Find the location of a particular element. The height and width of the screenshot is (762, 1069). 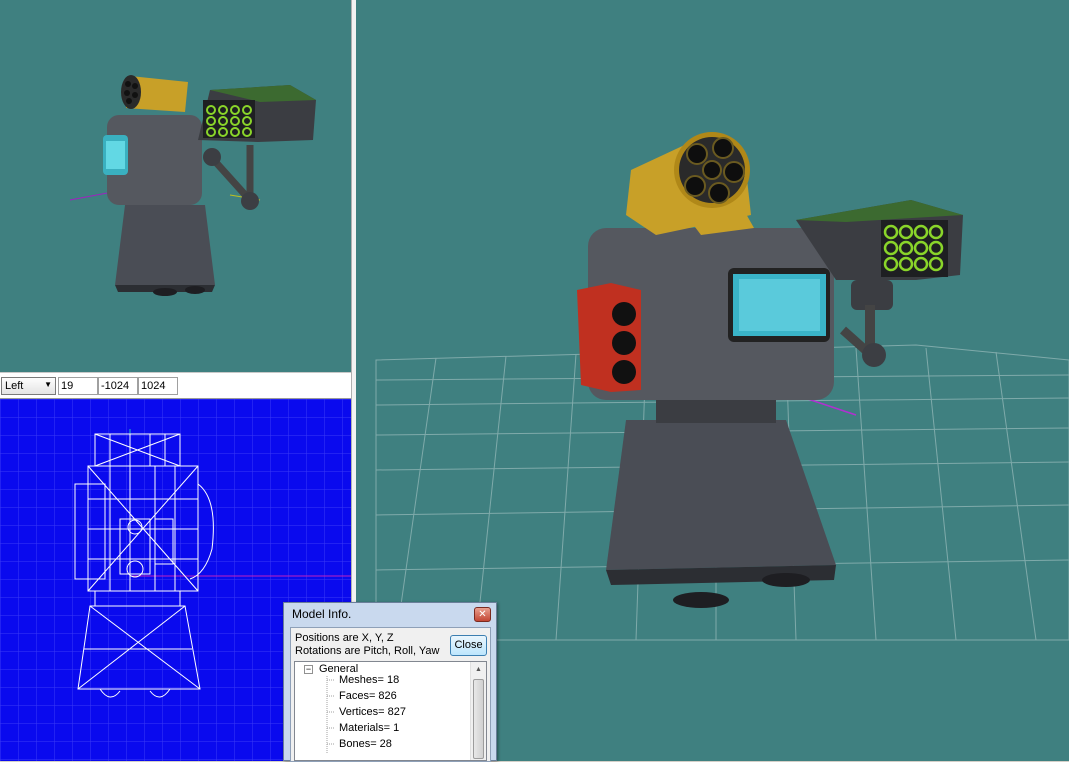

view-direction-value: Left is located at coordinates (14, 386).